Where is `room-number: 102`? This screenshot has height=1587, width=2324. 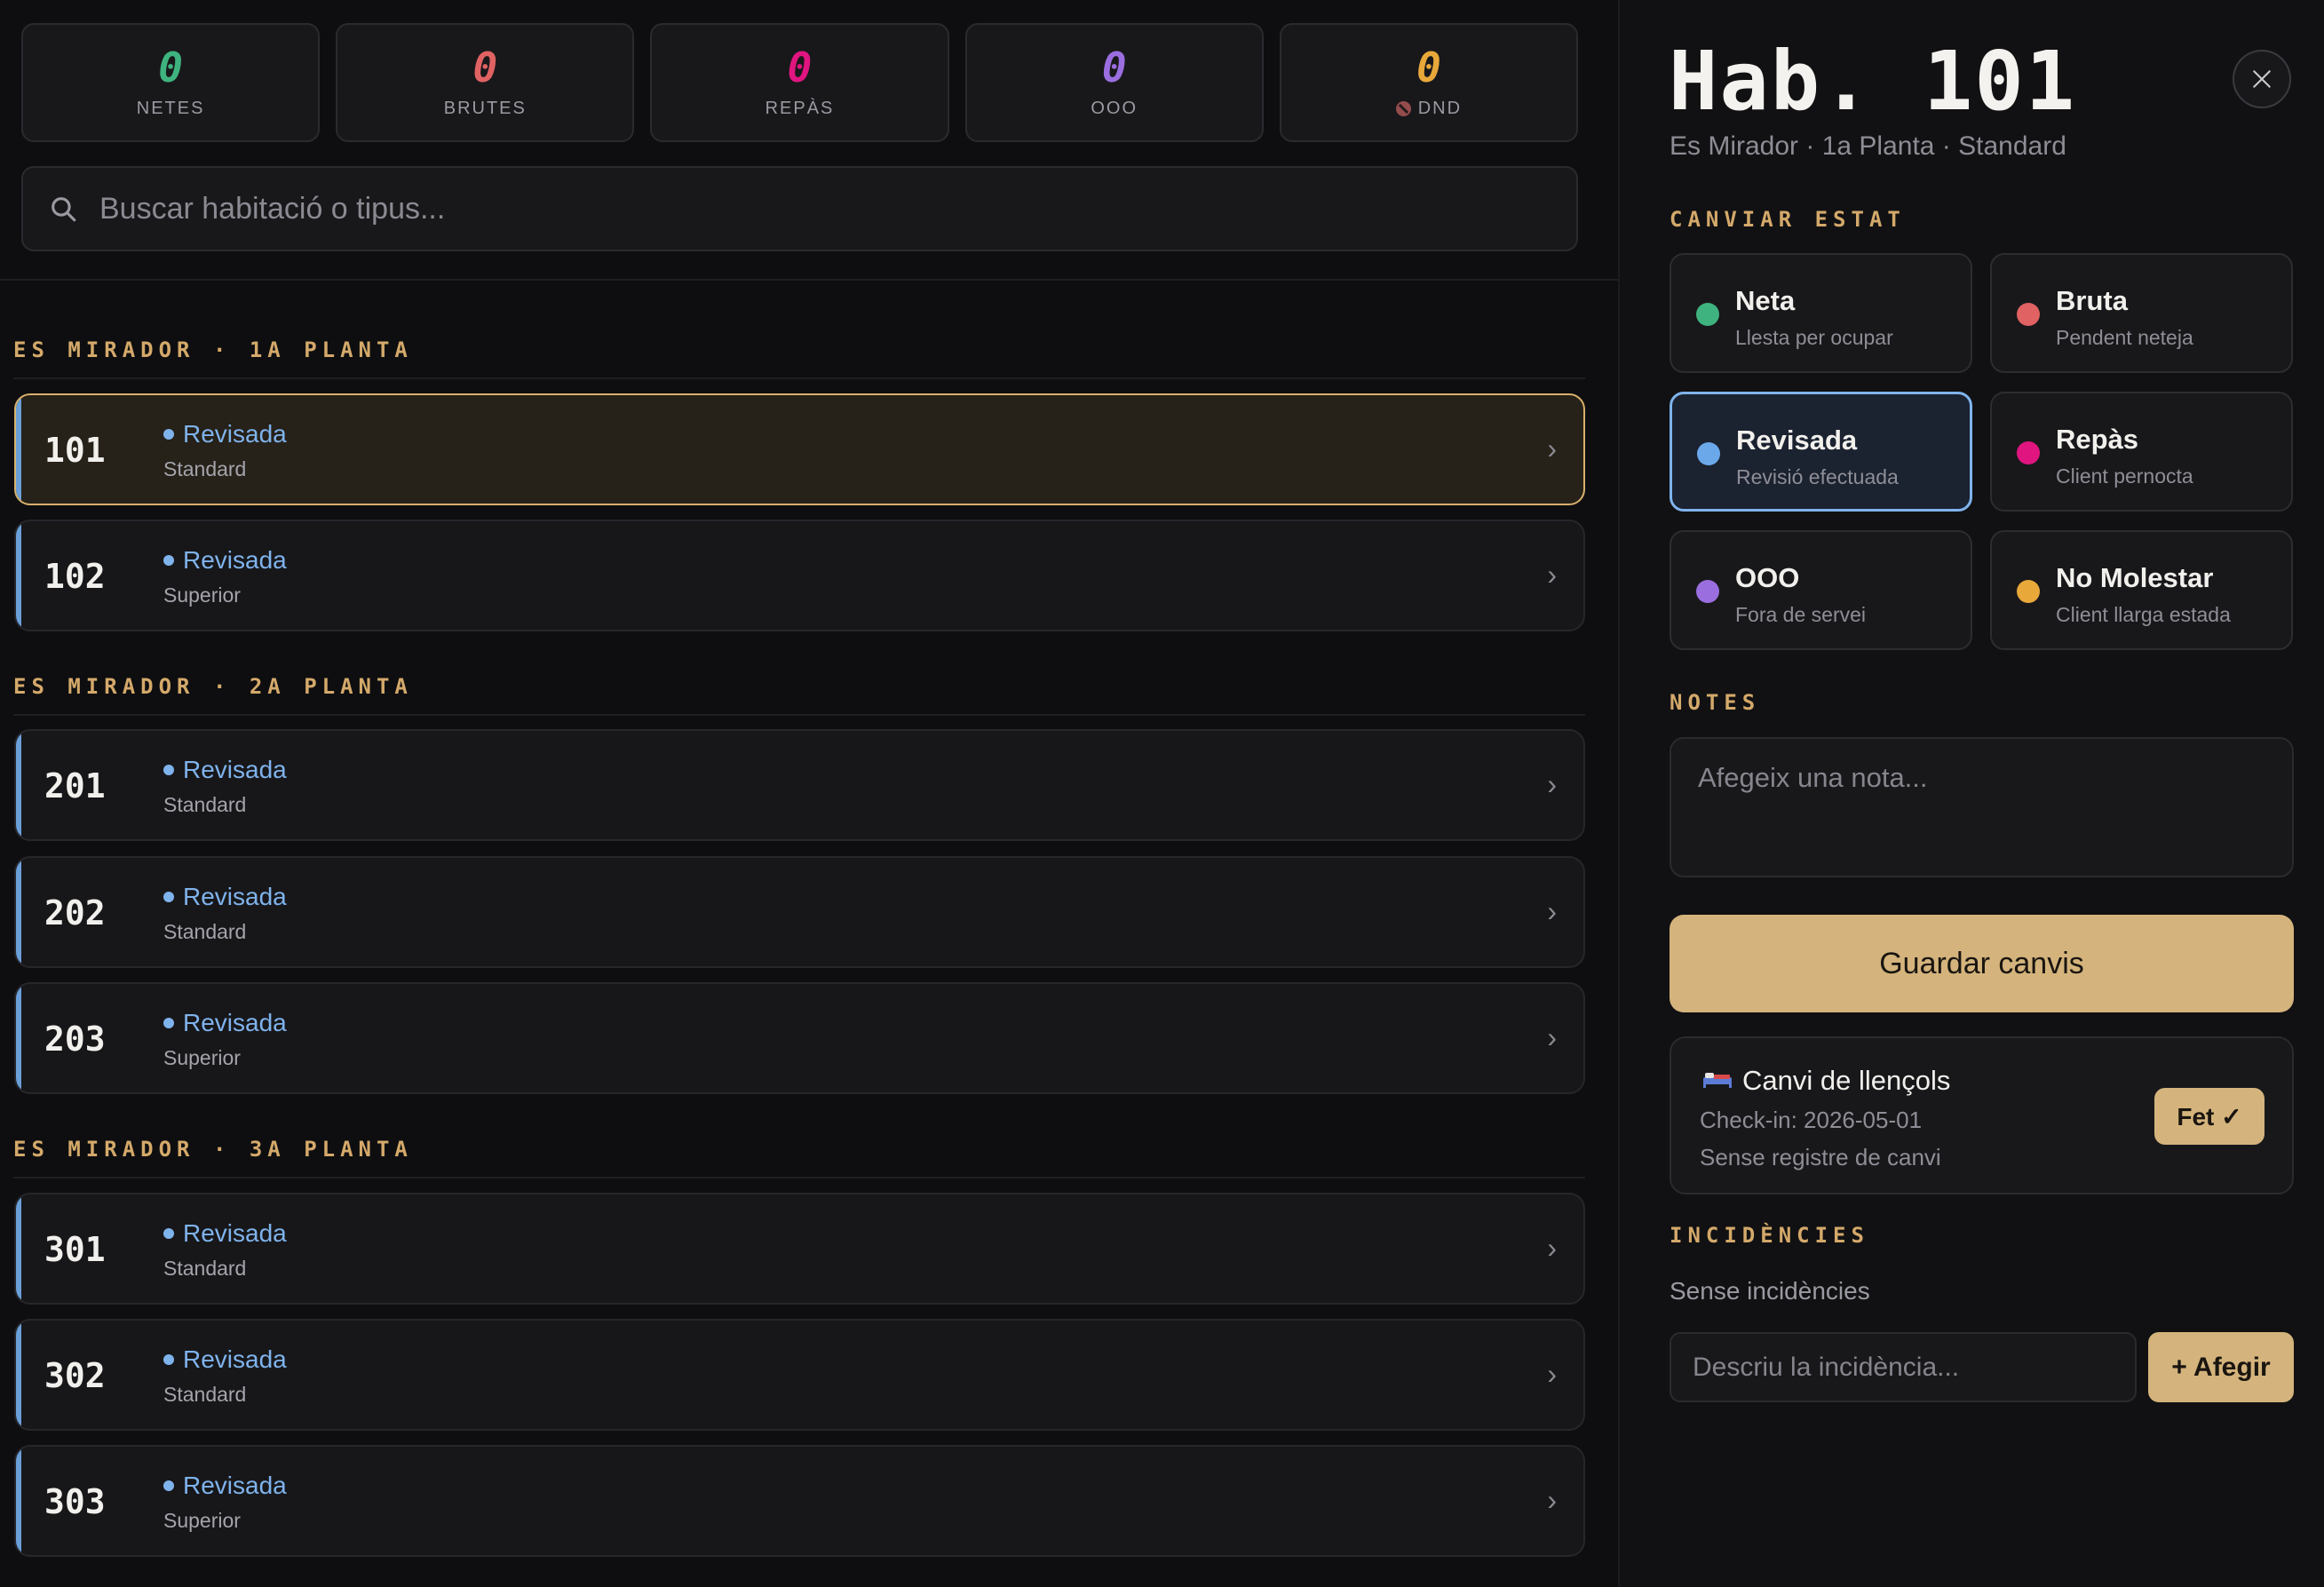 room-number: 102 is located at coordinates (75, 576).